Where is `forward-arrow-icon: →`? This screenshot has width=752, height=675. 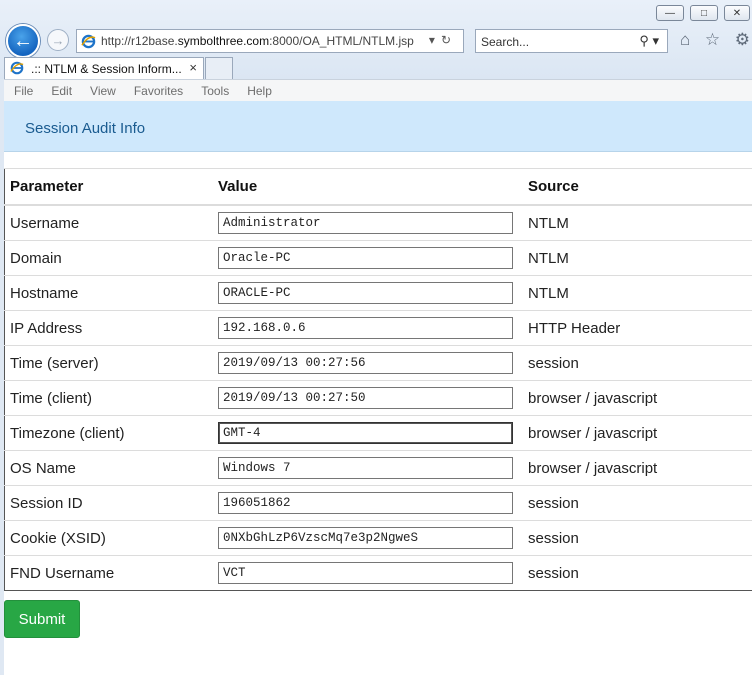 forward-arrow-icon: → is located at coordinates (58, 40).